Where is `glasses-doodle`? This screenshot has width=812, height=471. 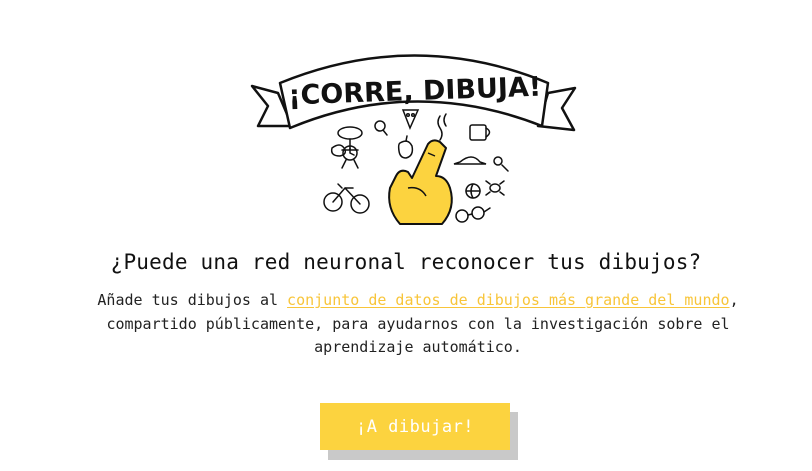 glasses-doodle is located at coordinates (473, 214).